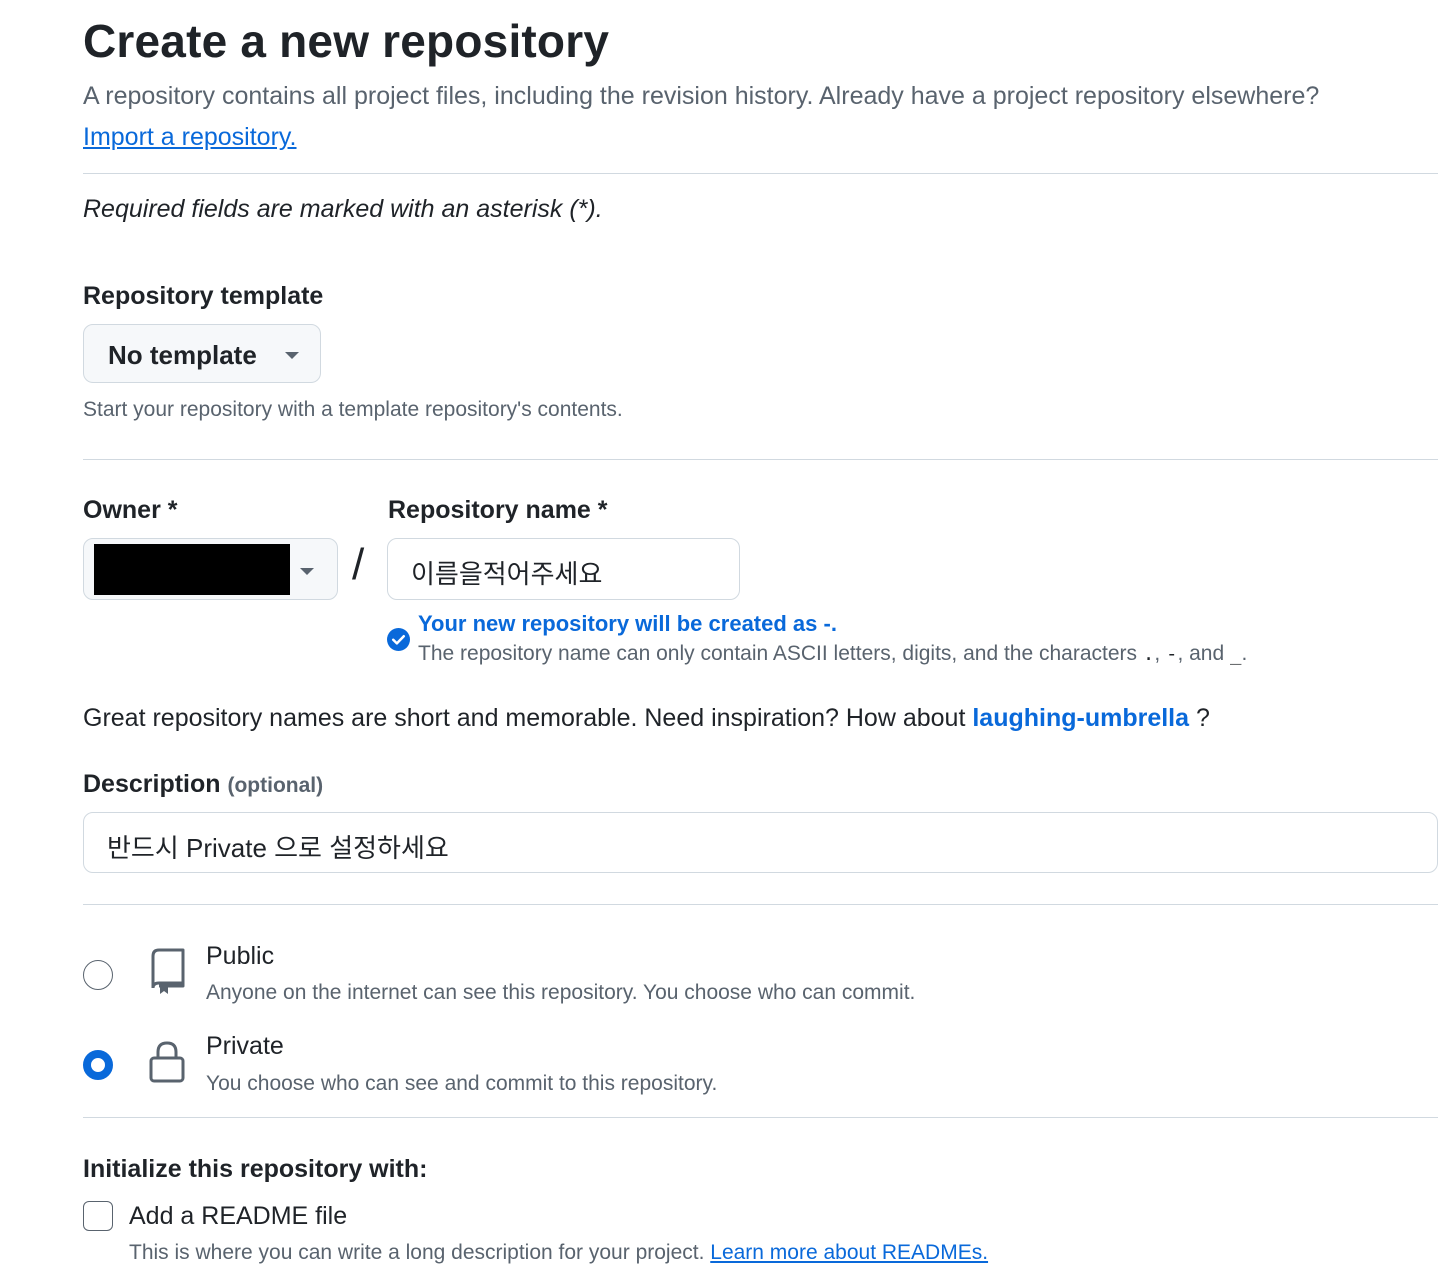  Describe the element at coordinates (245, 1046) in the screenshot. I see `visibility-private-title: Private` at that location.